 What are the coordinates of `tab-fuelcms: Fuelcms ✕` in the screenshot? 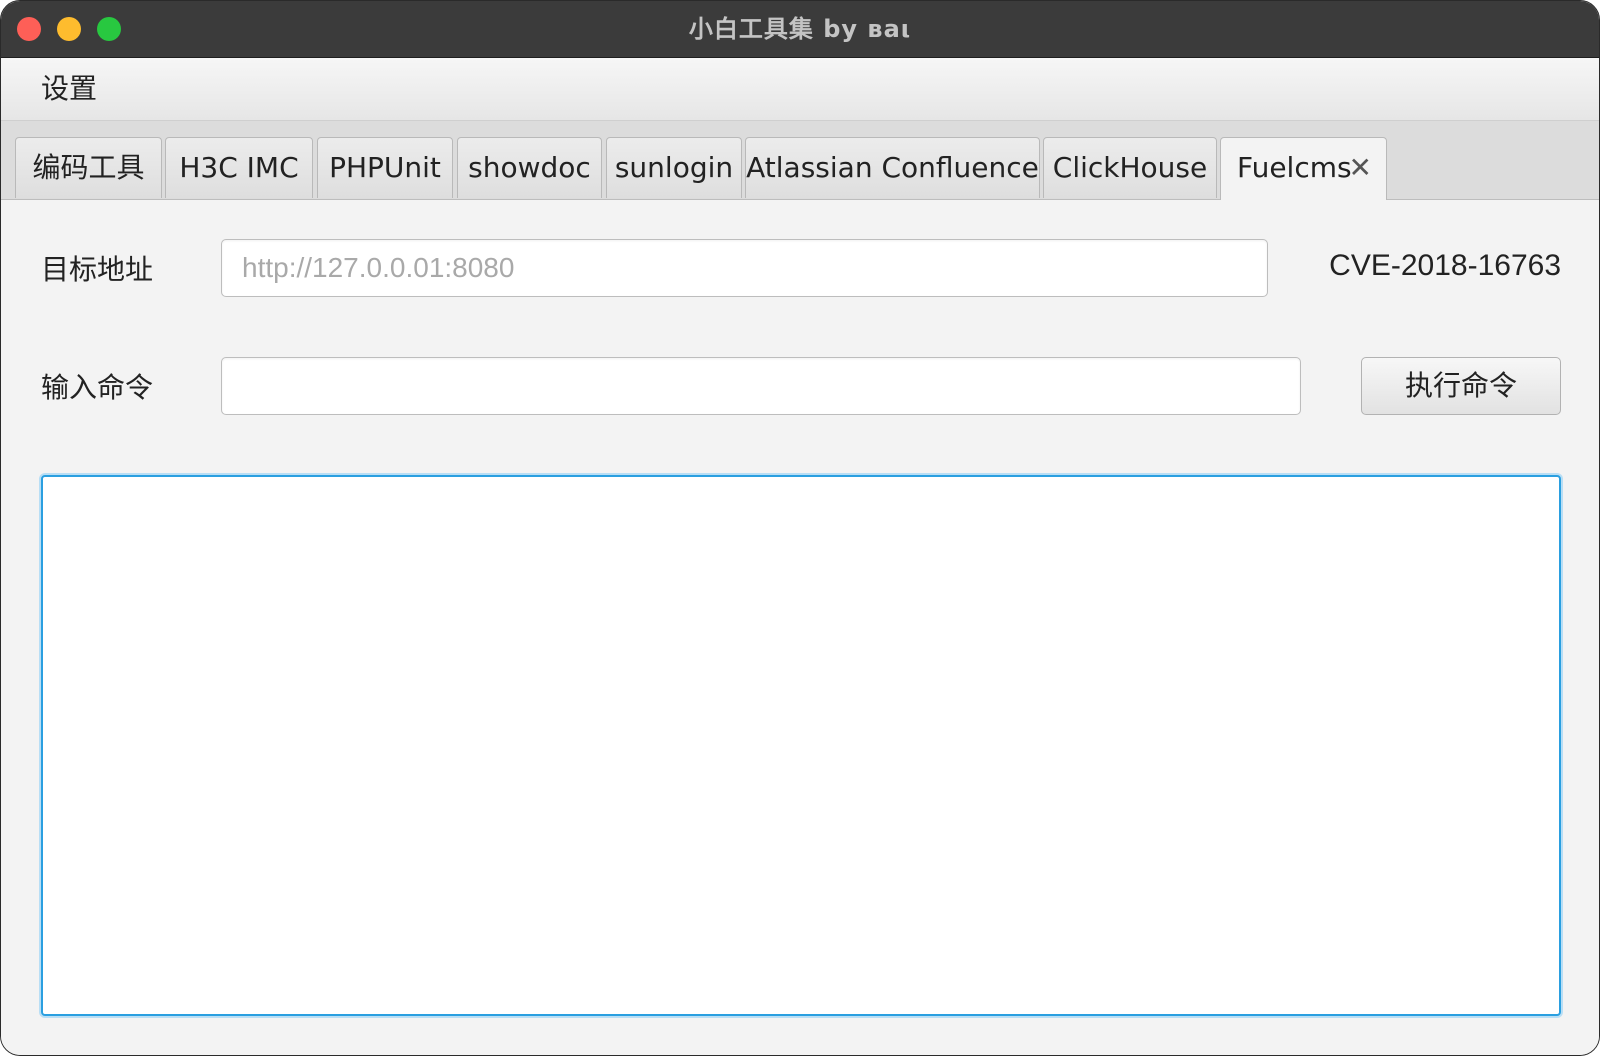 It's located at (1303, 168).